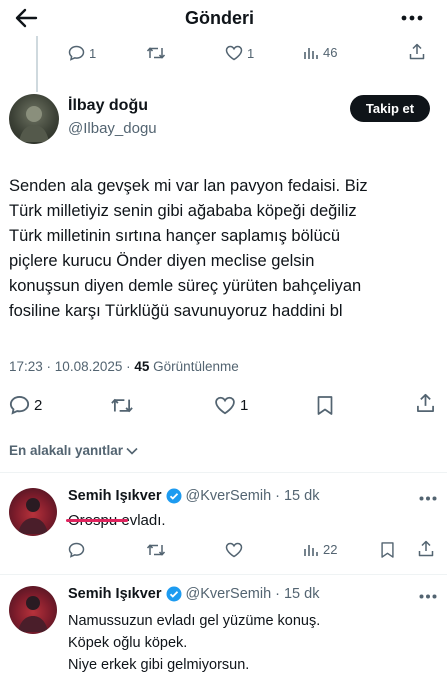  Describe the element at coordinates (132, 451) in the screenshot. I see `chevron-down-icon` at that location.